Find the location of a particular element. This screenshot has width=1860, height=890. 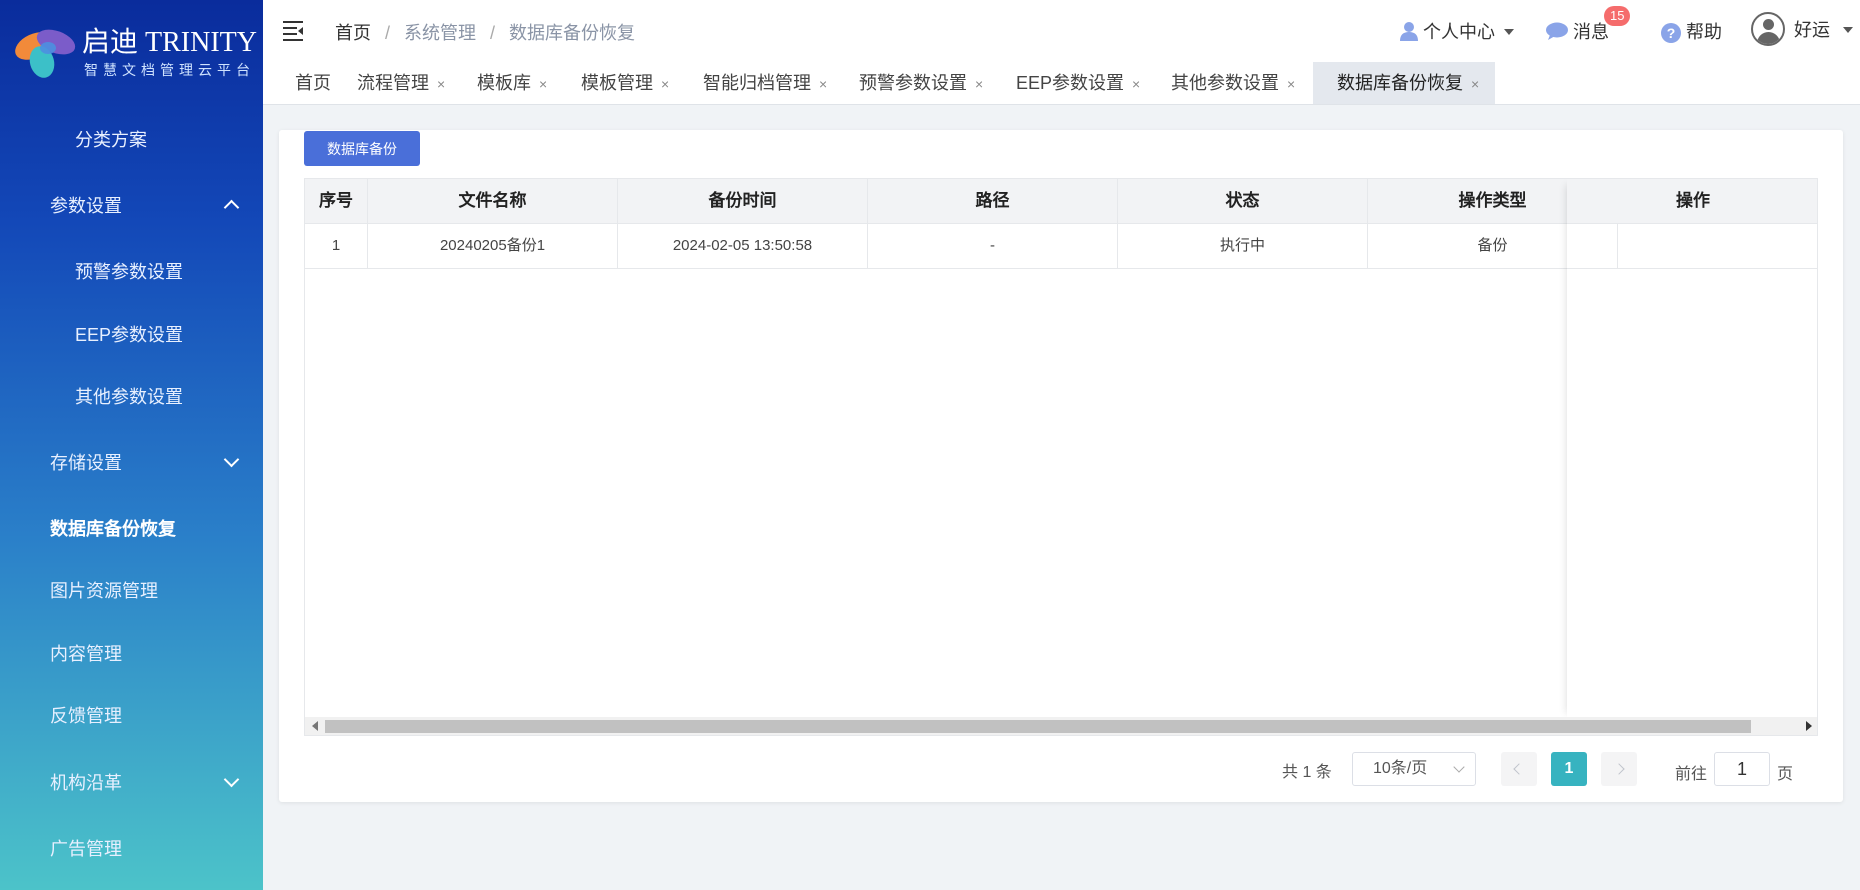

chevron-right-icon is located at coordinates (1619, 769).